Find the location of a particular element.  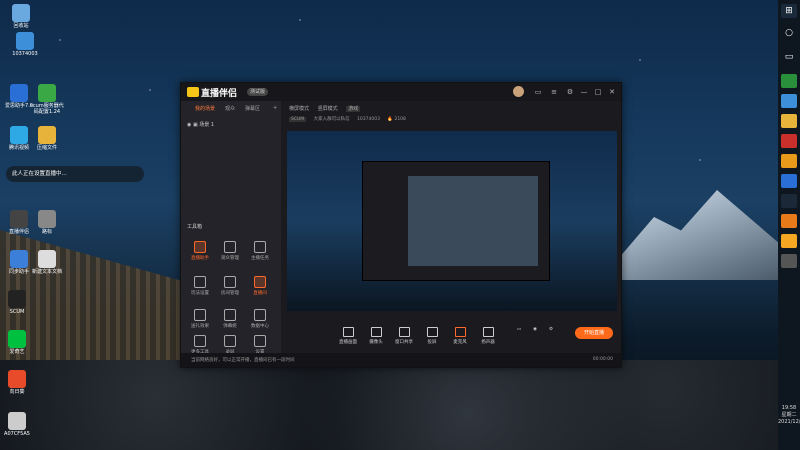

app-name: 直播伴侣 is located at coordinates (219, 94).